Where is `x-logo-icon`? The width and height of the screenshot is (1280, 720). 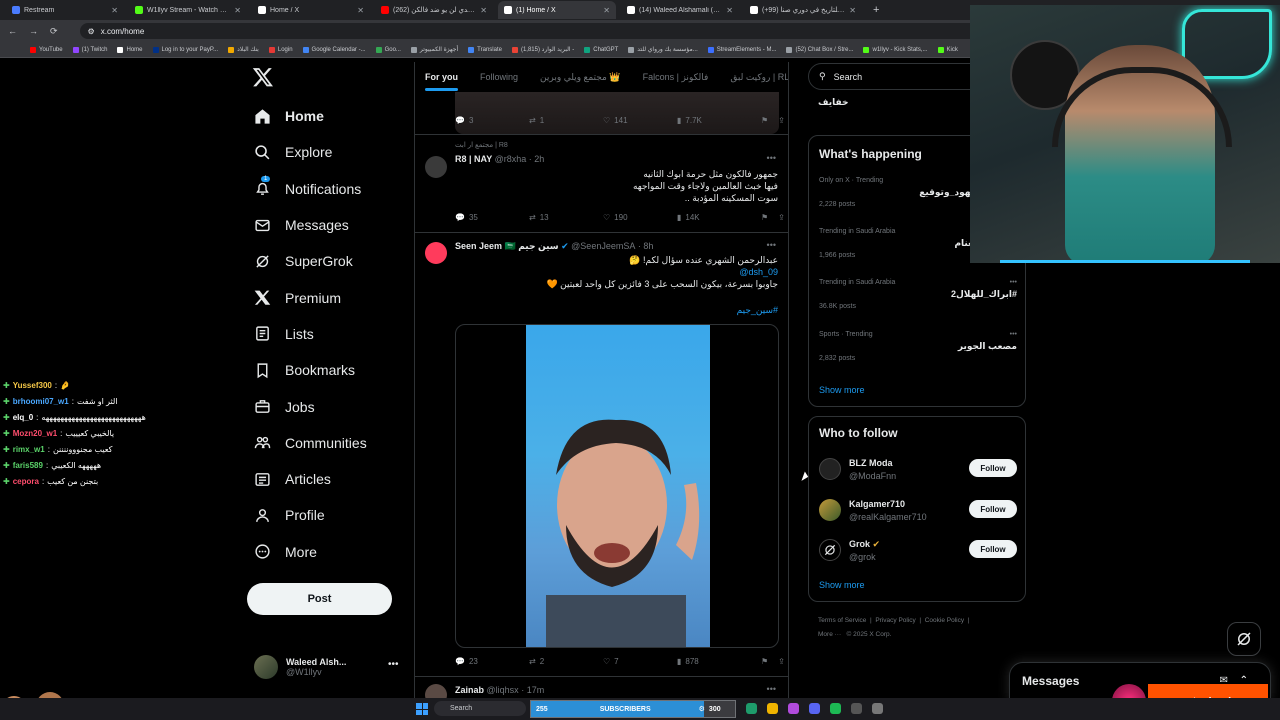
x-logo-icon is located at coordinates (263, 77).